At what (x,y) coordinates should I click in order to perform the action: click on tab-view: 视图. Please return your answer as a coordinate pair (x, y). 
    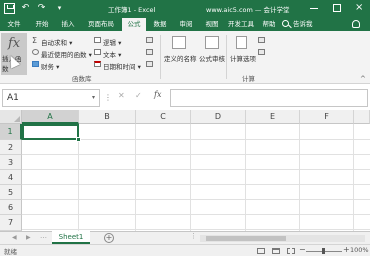
    Looking at the image, I should click on (212, 24).